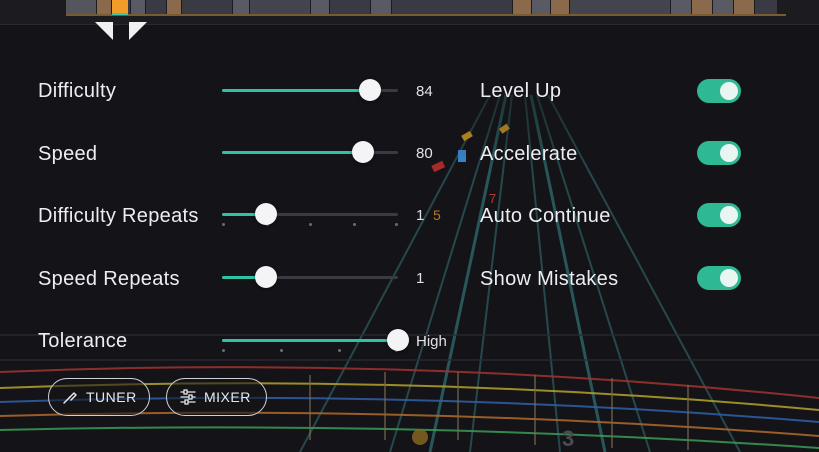 The width and height of the screenshot is (819, 452). Describe the element at coordinates (420, 278) in the screenshot. I see `speed-repeats-value: 1` at that location.